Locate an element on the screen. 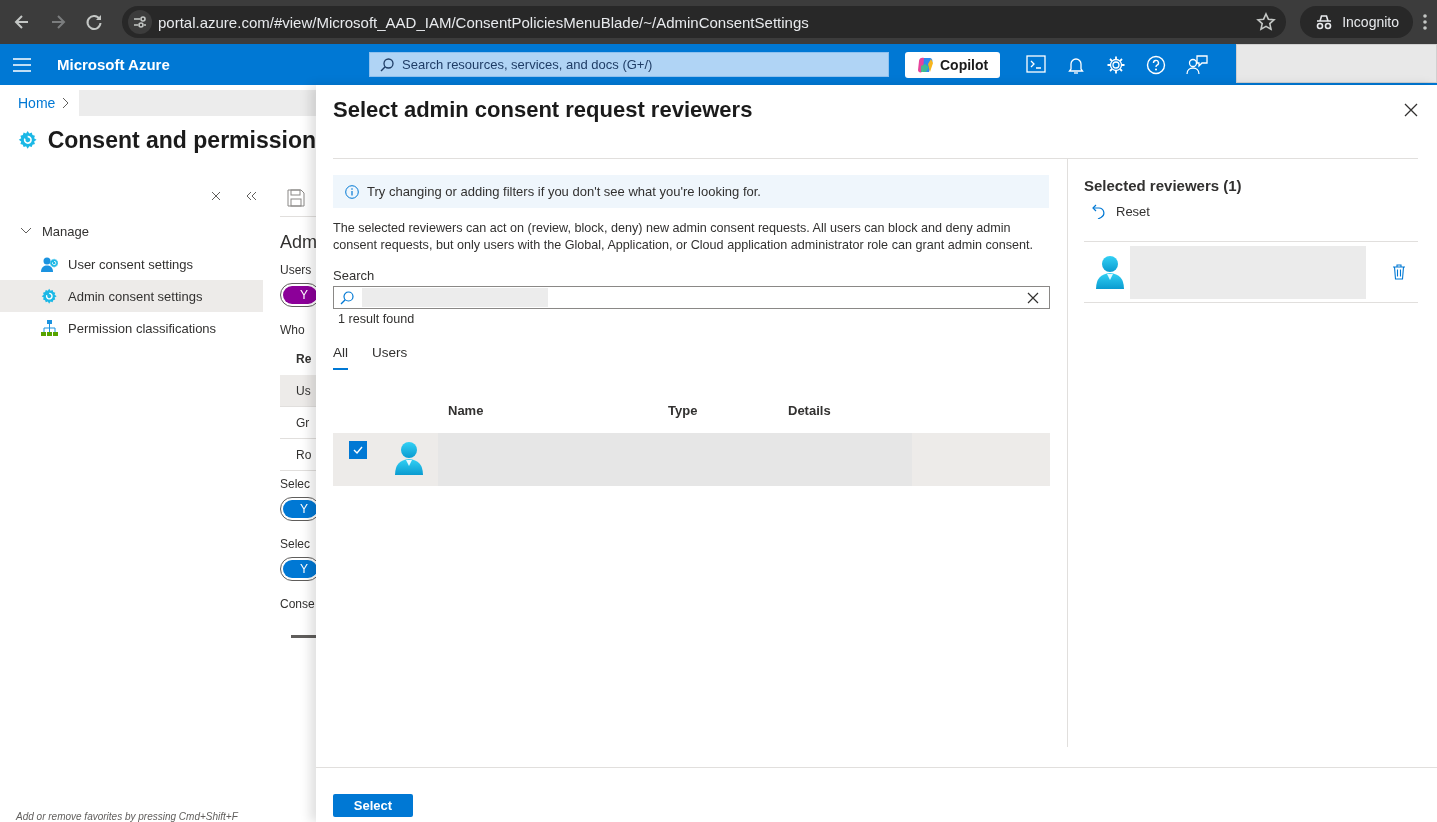  help-icon is located at coordinates (1156, 64).